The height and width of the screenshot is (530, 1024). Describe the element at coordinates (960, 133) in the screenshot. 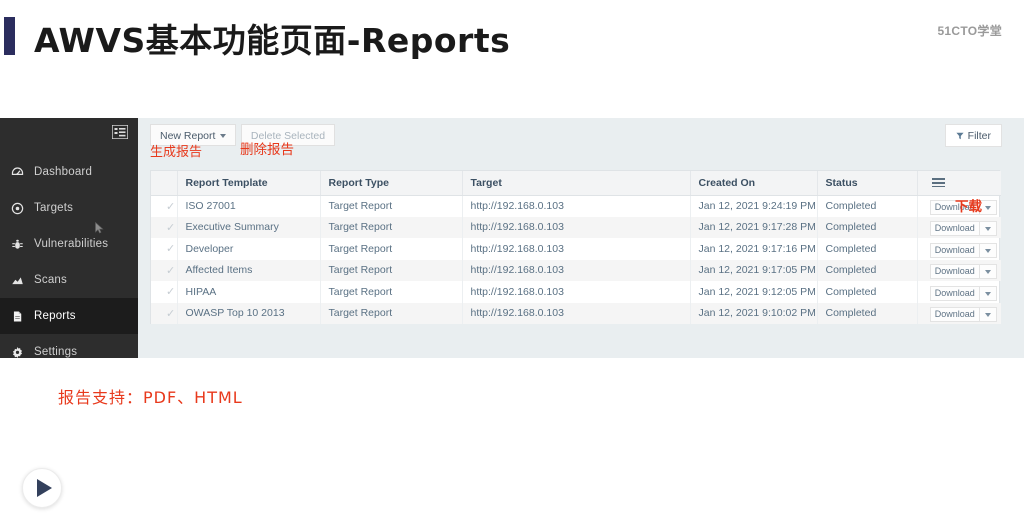

I see `funnel-icon` at that location.